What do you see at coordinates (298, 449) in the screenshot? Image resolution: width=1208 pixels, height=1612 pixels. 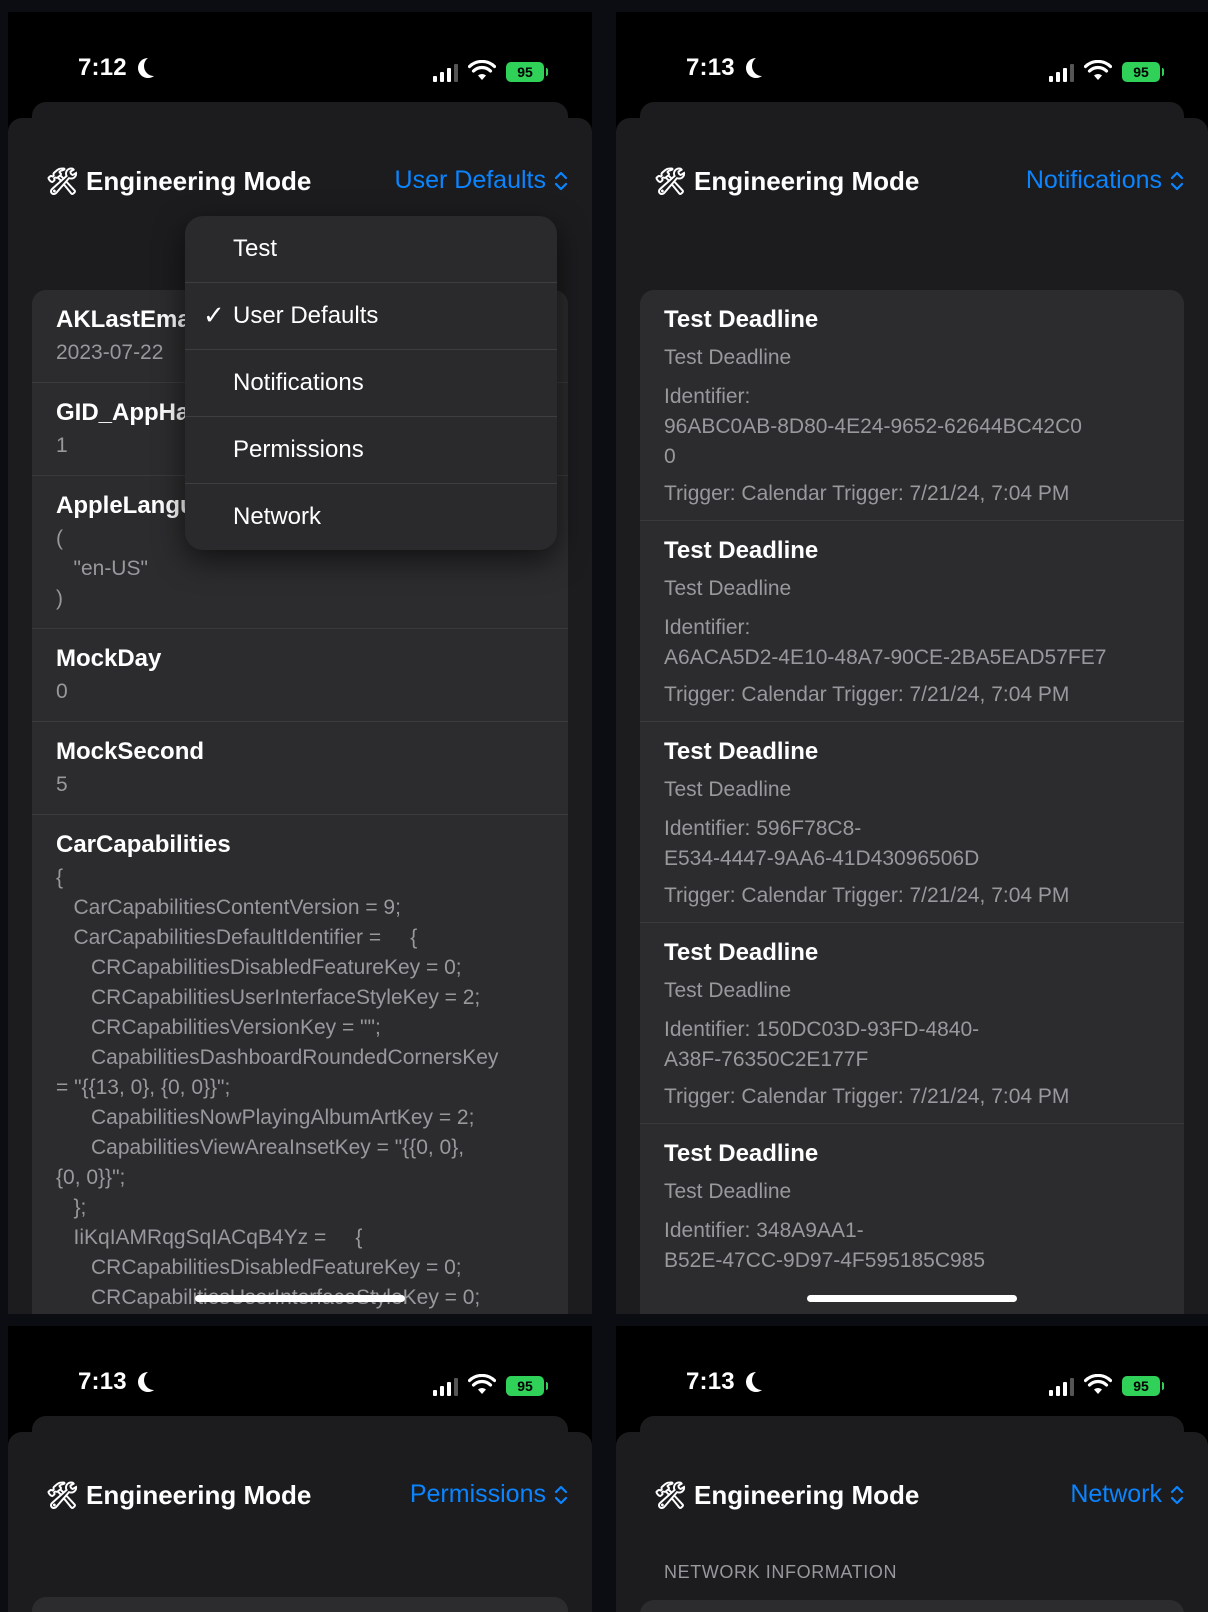 I see `menu-item-label: Permissions` at bounding box center [298, 449].